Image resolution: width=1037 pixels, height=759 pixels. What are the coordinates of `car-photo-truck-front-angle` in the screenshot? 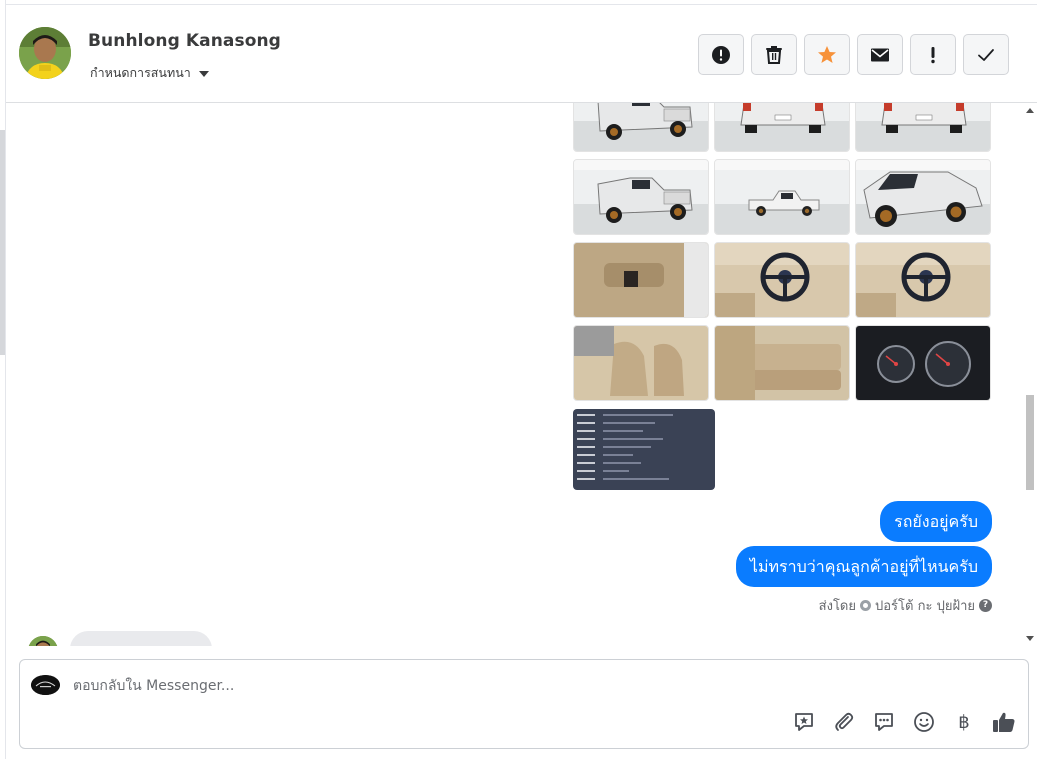 It's located at (923, 197).